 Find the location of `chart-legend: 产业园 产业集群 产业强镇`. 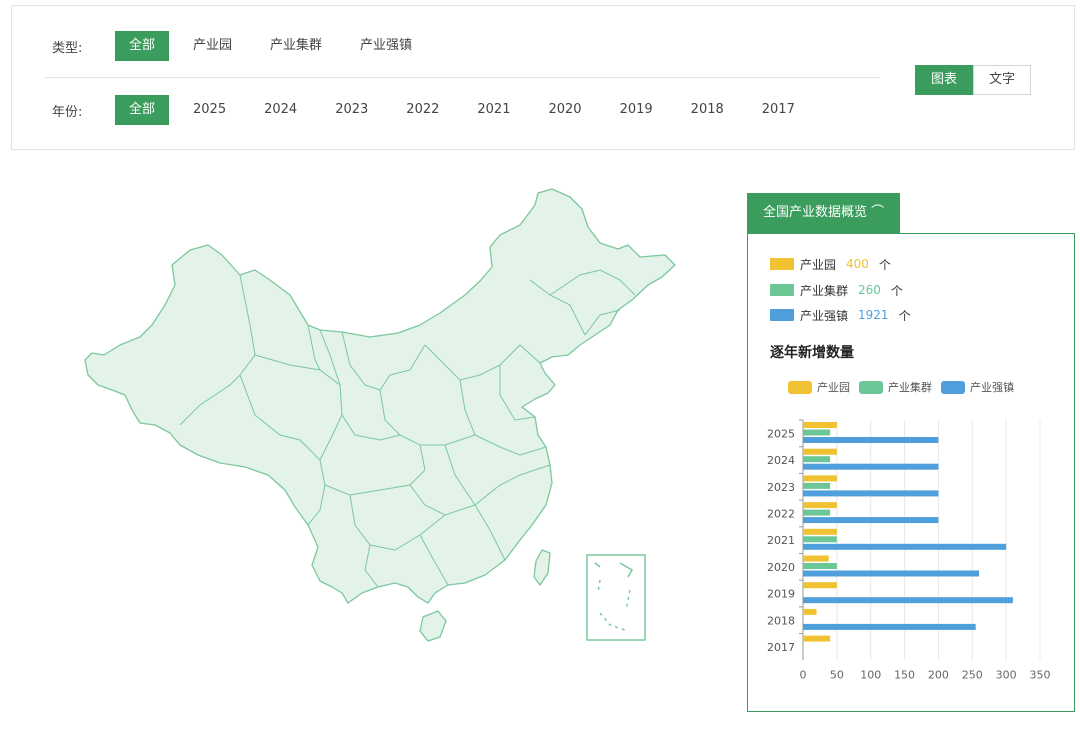

chart-legend: 产业园 产业集群 产业强镇 is located at coordinates (905, 387).